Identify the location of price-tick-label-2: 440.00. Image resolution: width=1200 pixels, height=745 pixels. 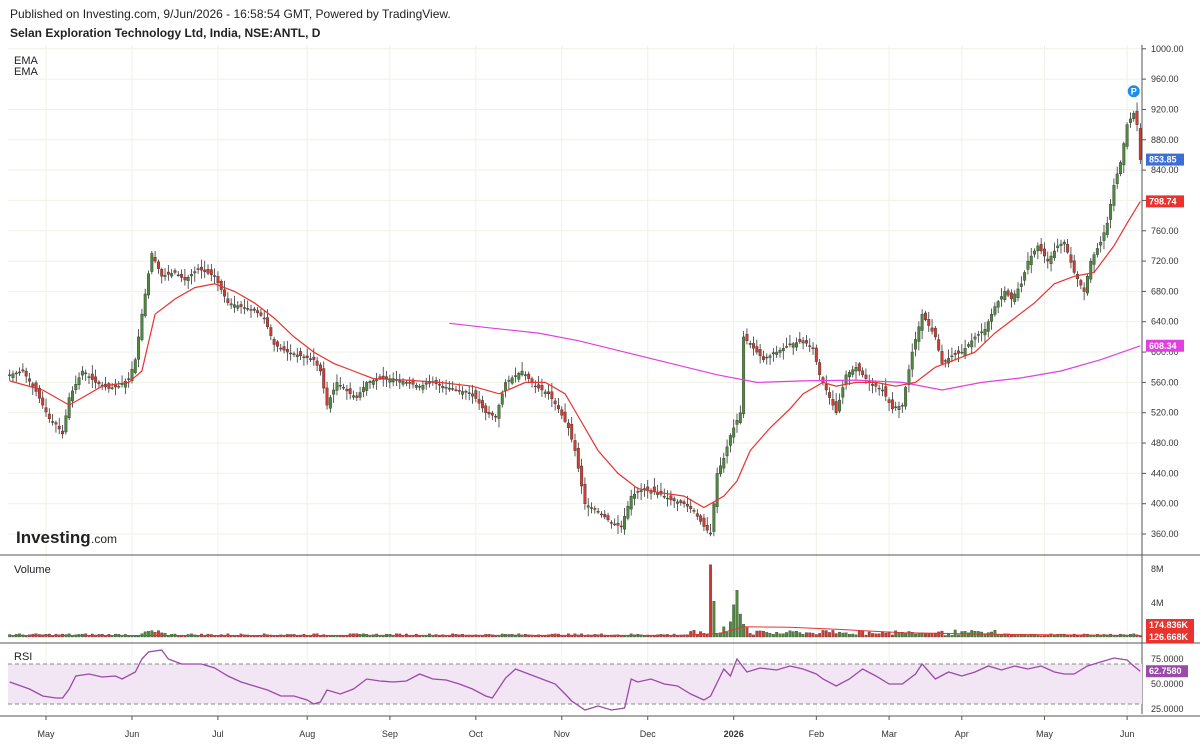
(1165, 473).